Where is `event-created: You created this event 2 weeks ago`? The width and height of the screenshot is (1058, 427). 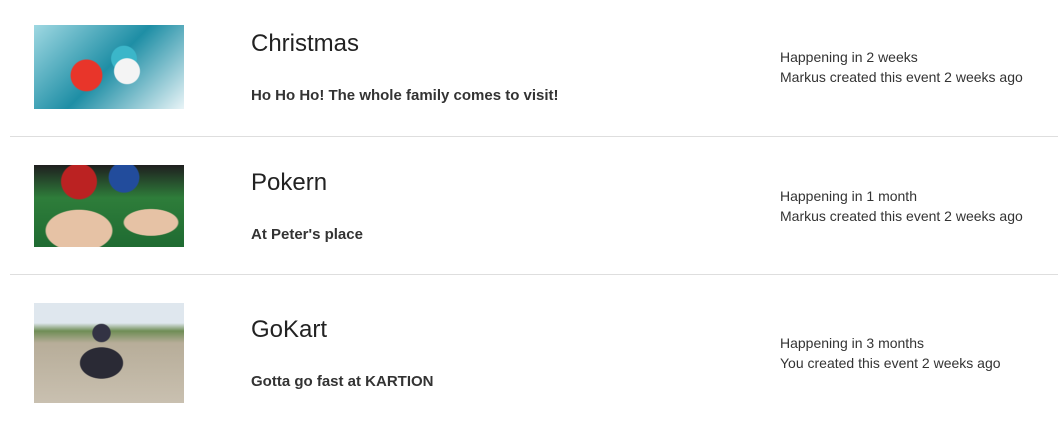 event-created: You created this event 2 weeks ago is located at coordinates (890, 363).